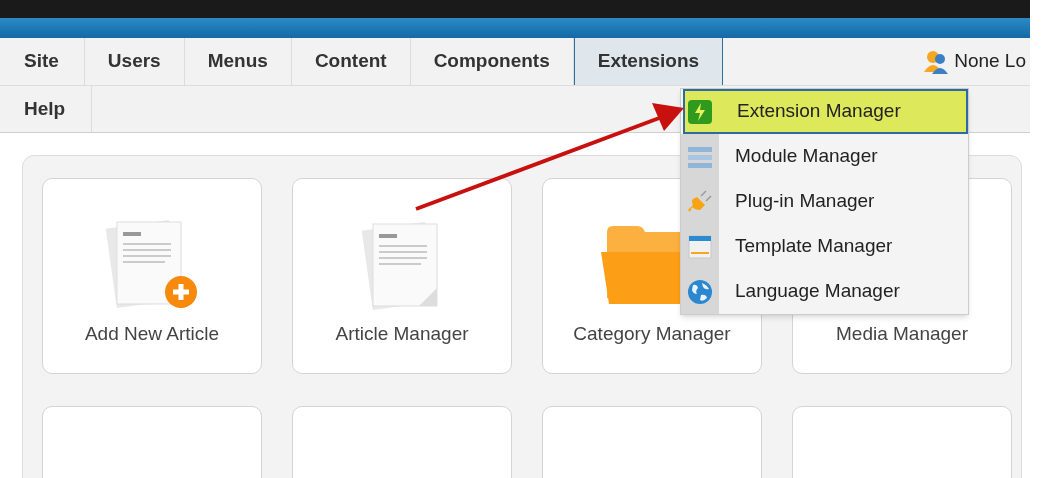 This screenshot has width=1064, height=478. What do you see at coordinates (825, 111) in the screenshot?
I see `menu-item: Extension Manager` at bounding box center [825, 111].